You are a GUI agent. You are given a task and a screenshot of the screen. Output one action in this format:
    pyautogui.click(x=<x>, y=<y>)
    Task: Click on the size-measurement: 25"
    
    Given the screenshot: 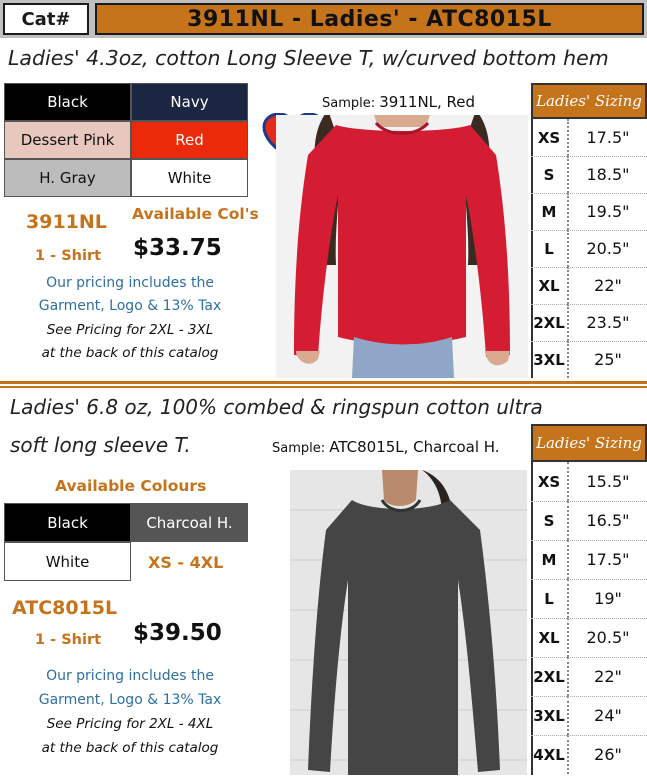 What is the action you would take?
    pyautogui.click(x=608, y=359)
    